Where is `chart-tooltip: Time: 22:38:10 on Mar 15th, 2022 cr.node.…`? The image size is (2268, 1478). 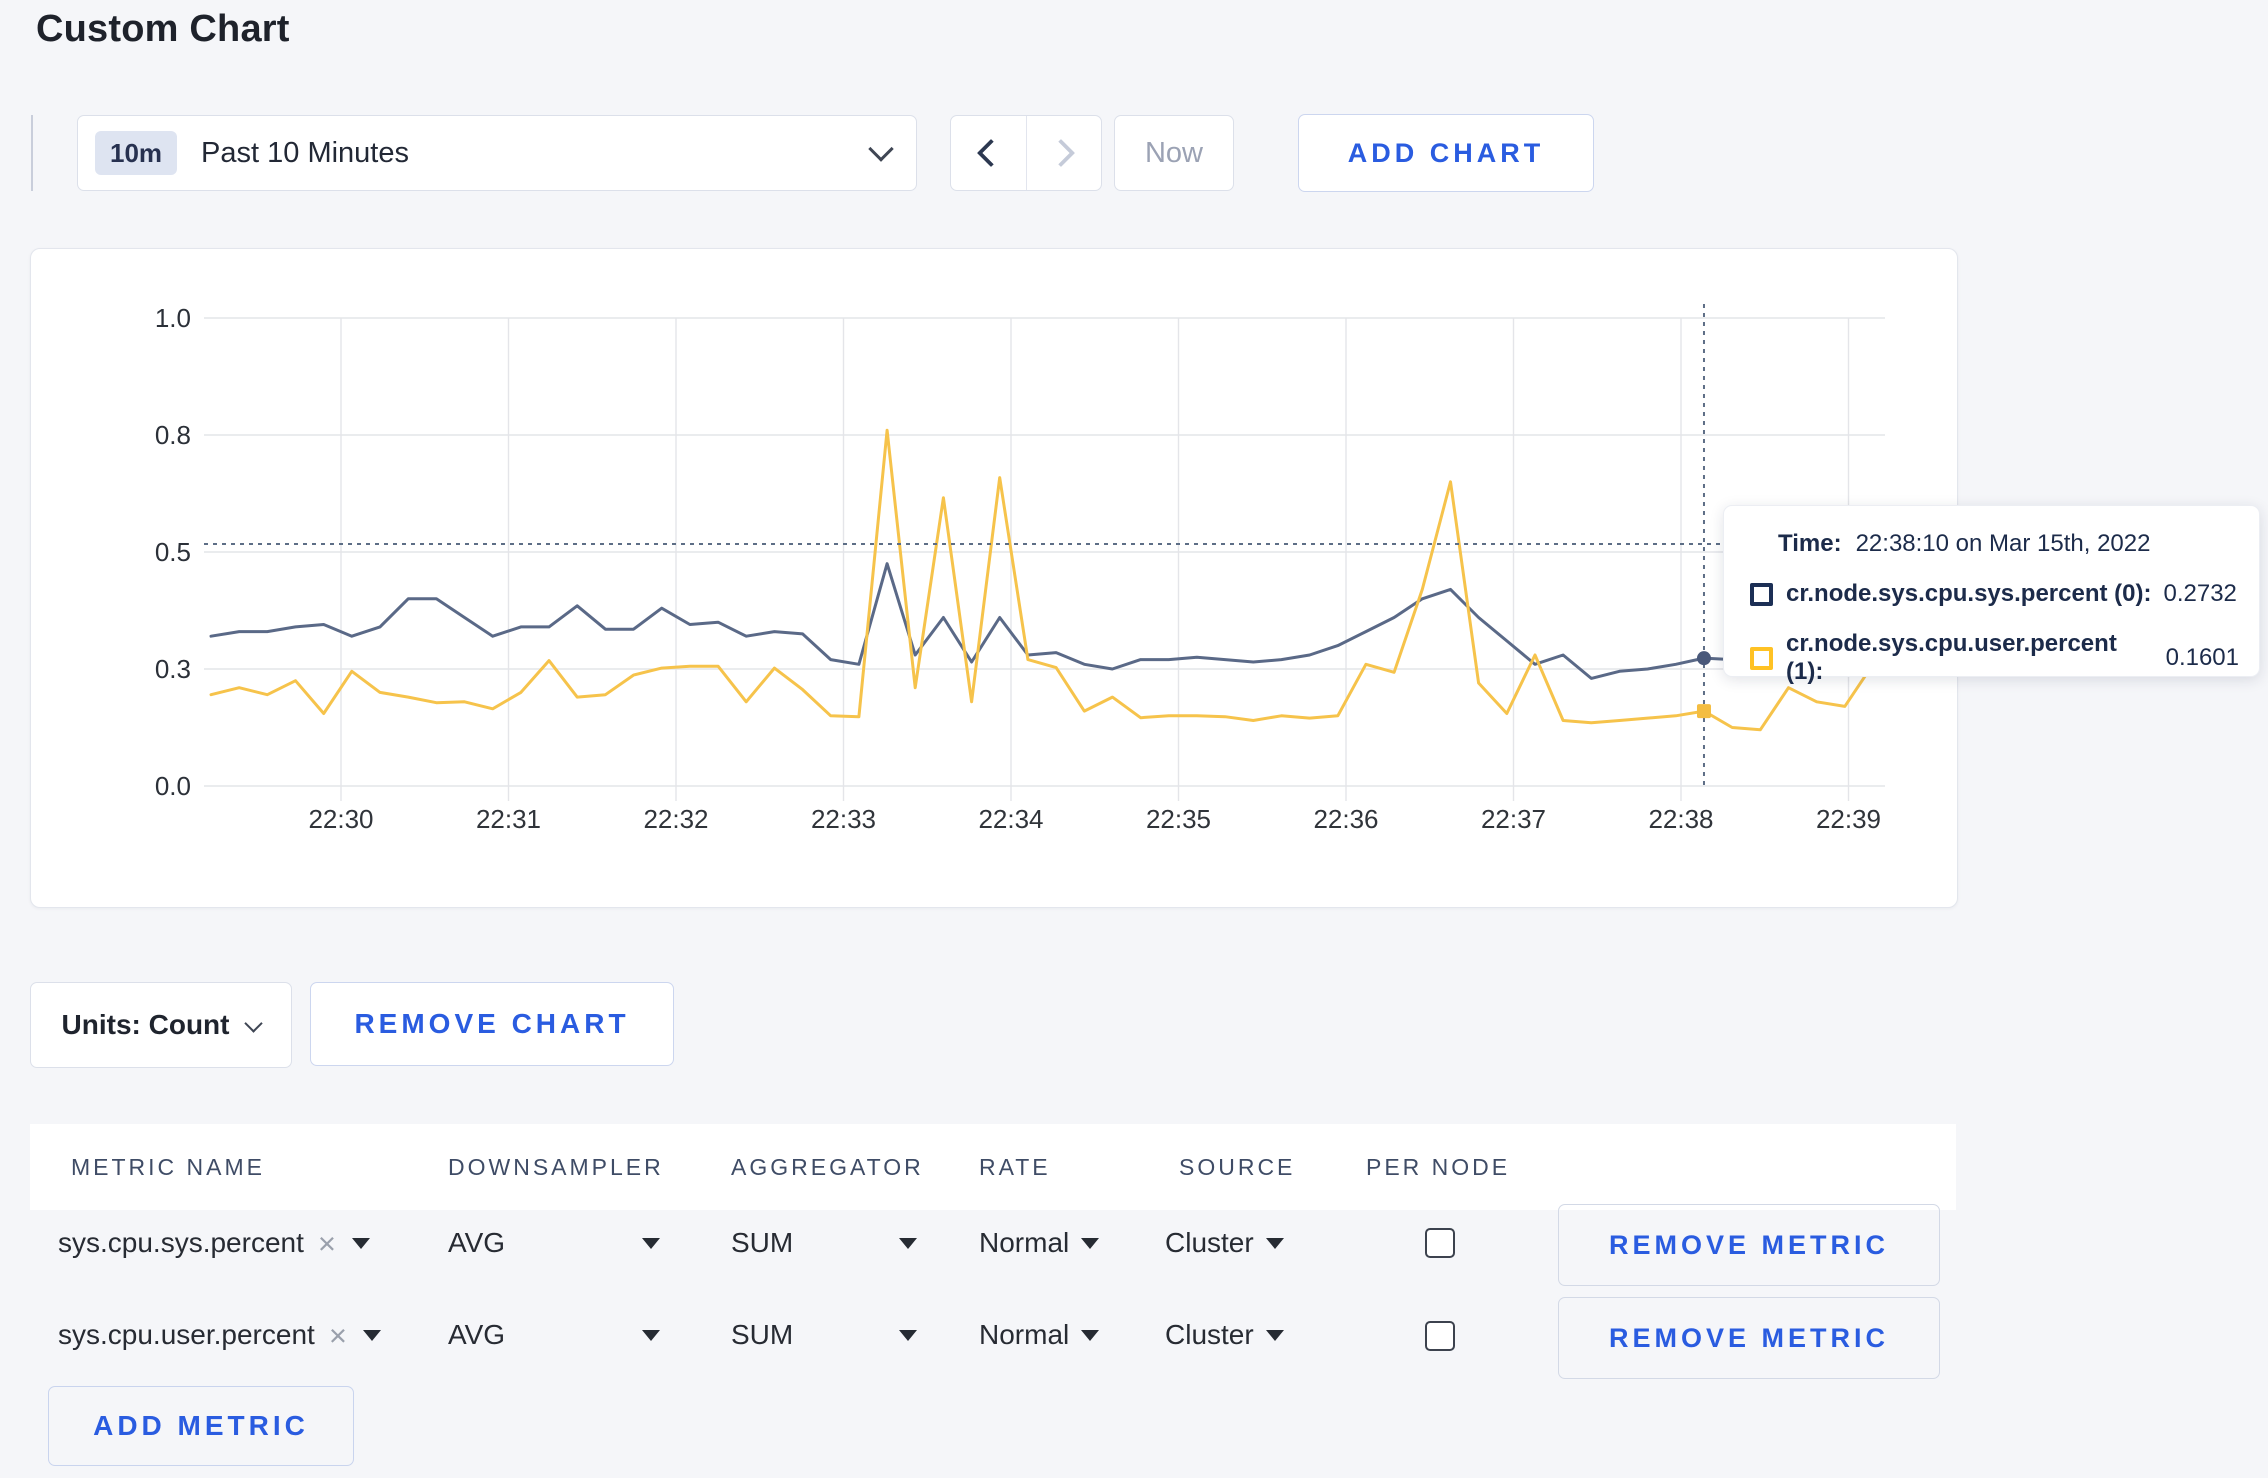
chart-tooltip: Time: 22:38:10 on Mar 15th, 2022 cr.node.… is located at coordinates (1991, 595).